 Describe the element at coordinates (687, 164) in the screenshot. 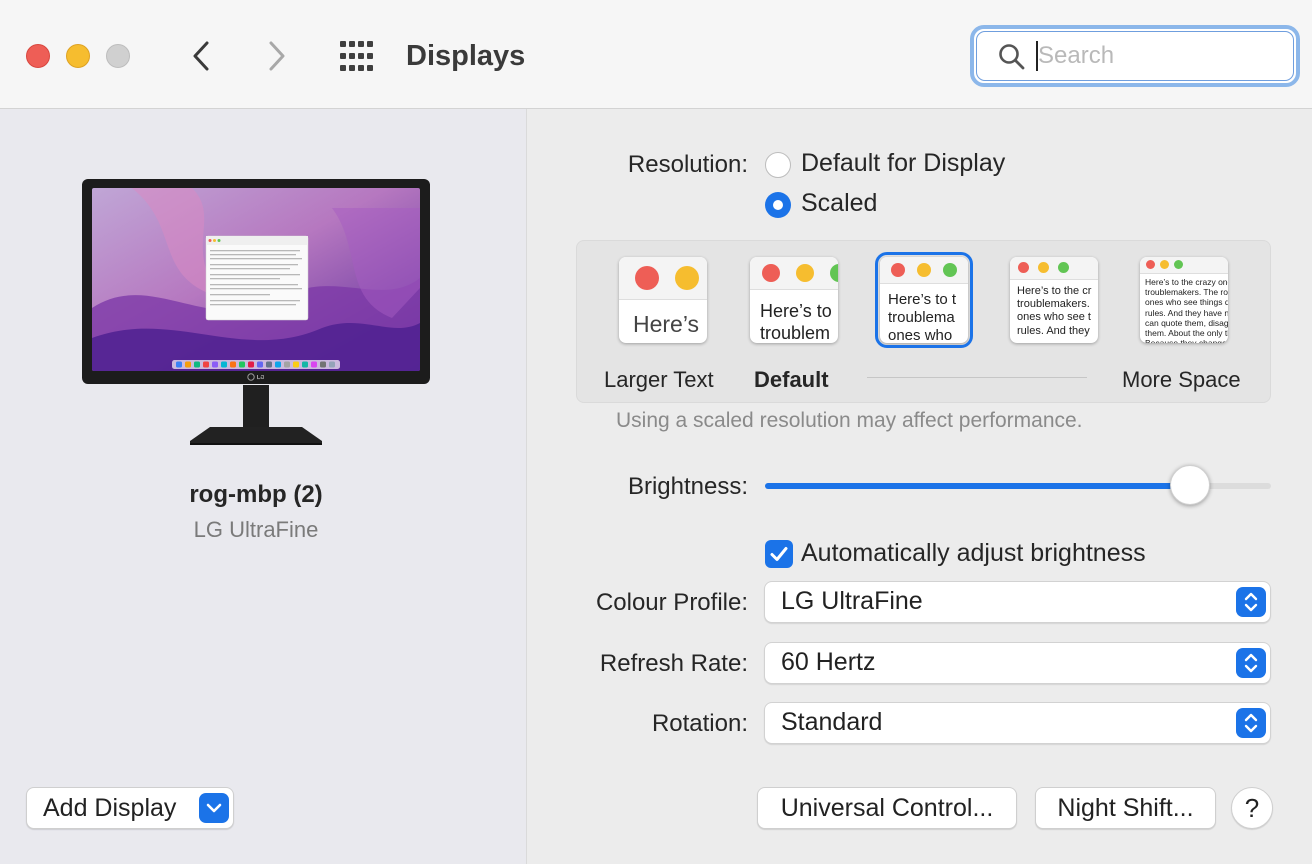

I see `resolution-label: Resolution:` at that location.